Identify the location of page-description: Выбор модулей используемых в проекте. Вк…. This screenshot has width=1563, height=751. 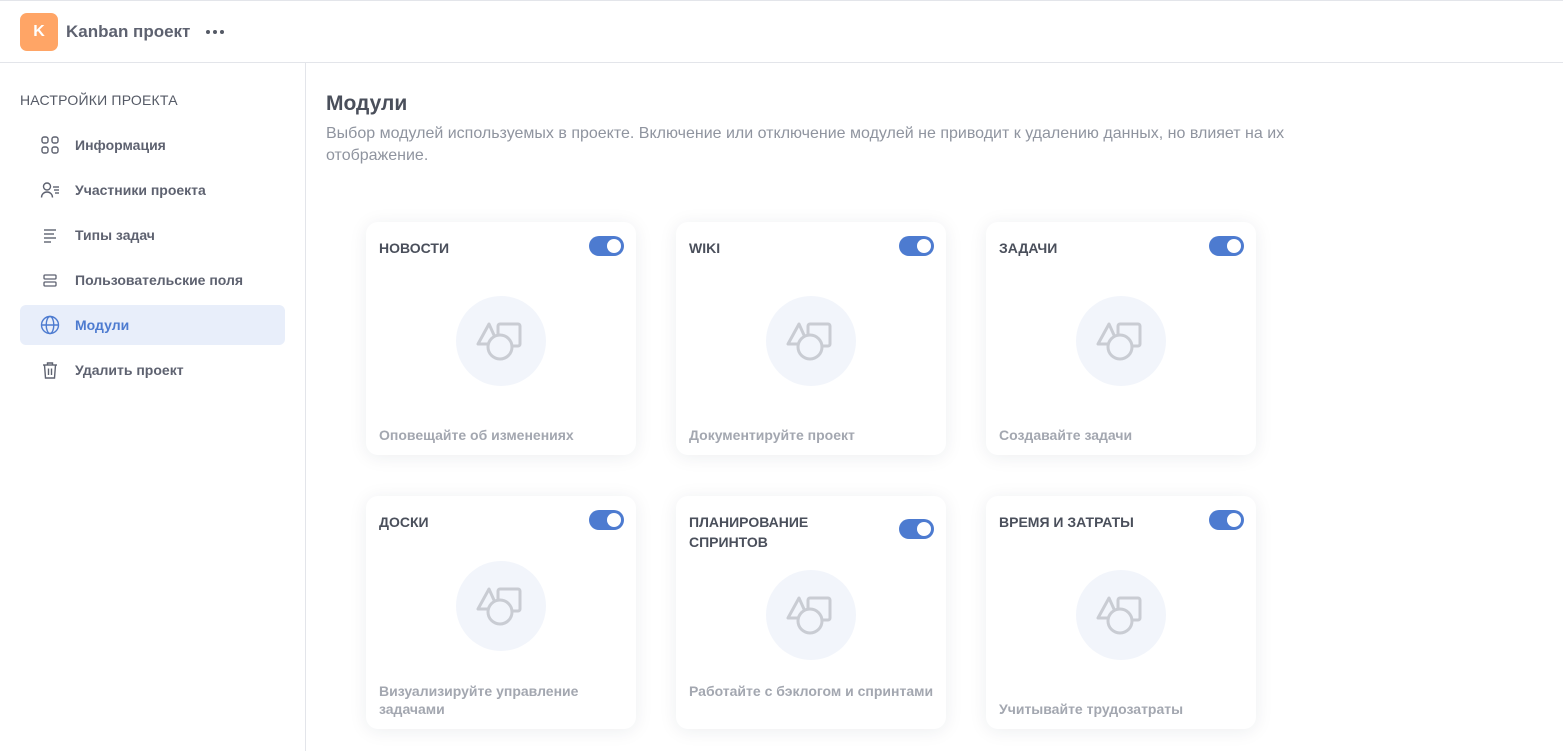
(805, 144).